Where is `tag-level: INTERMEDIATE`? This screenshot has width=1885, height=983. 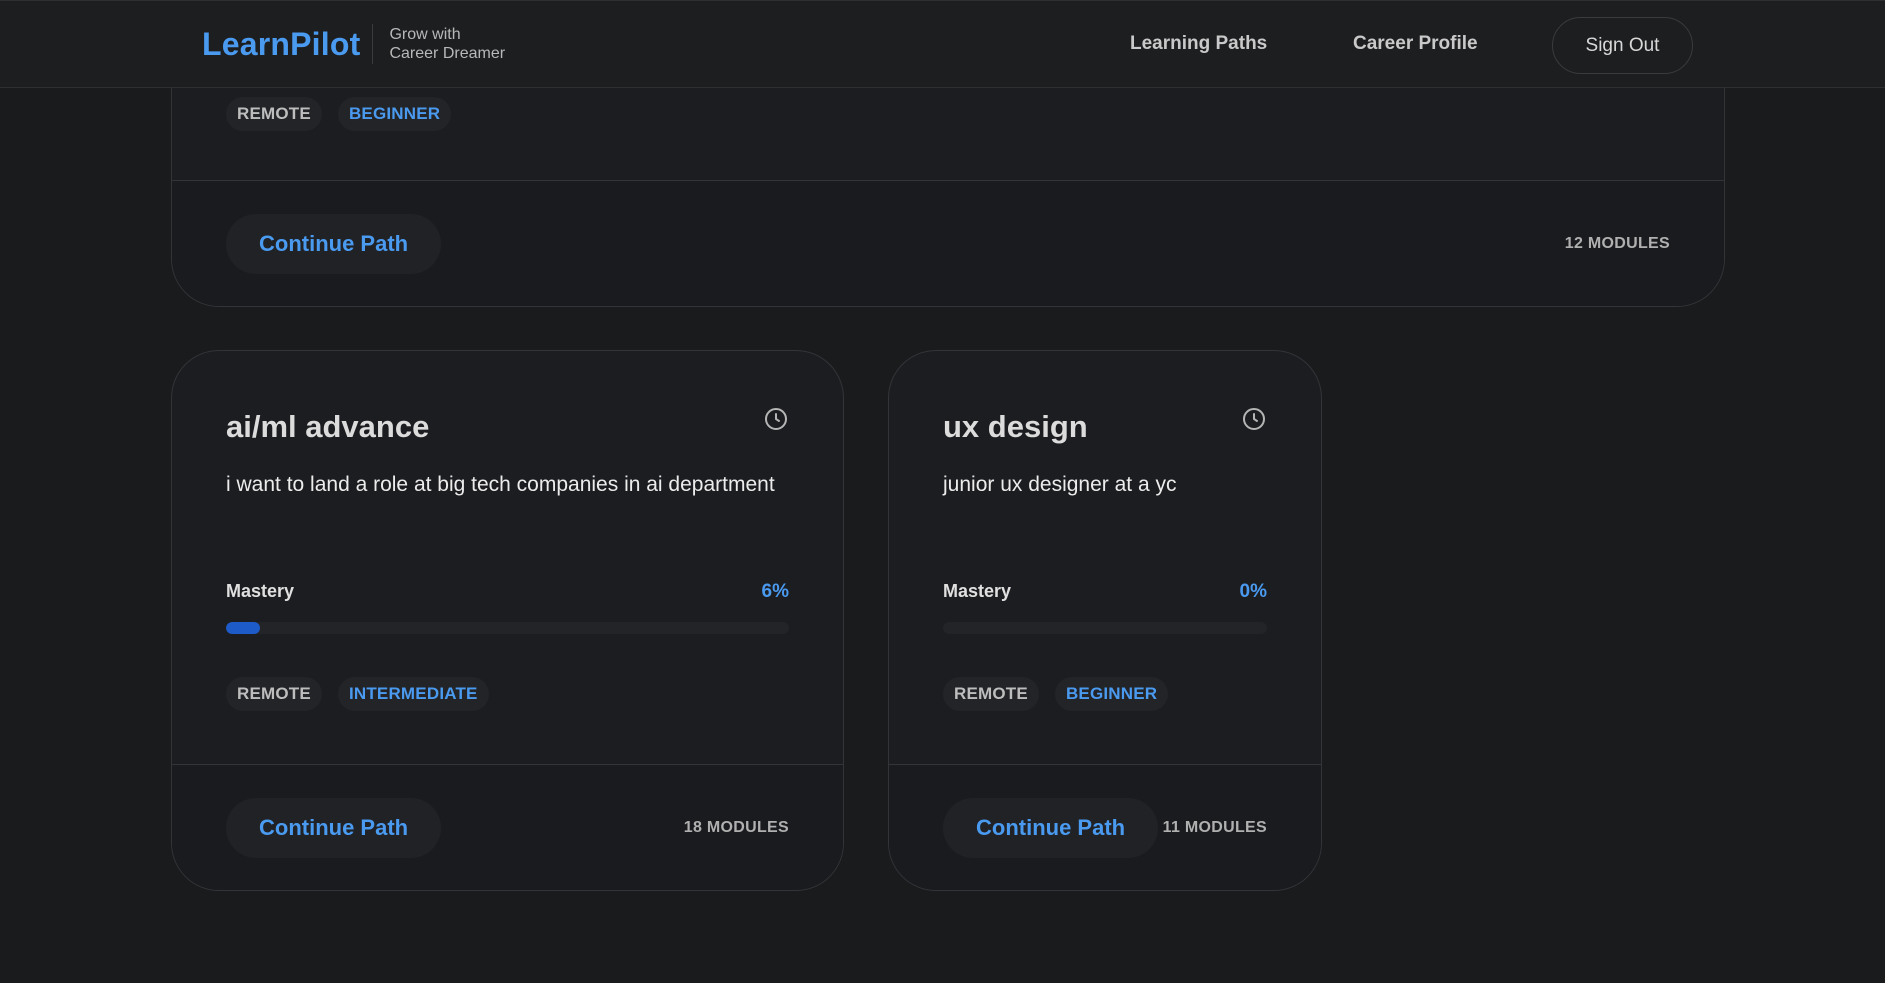
tag-level: INTERMEDIATE is located at coordinates (413, 694).